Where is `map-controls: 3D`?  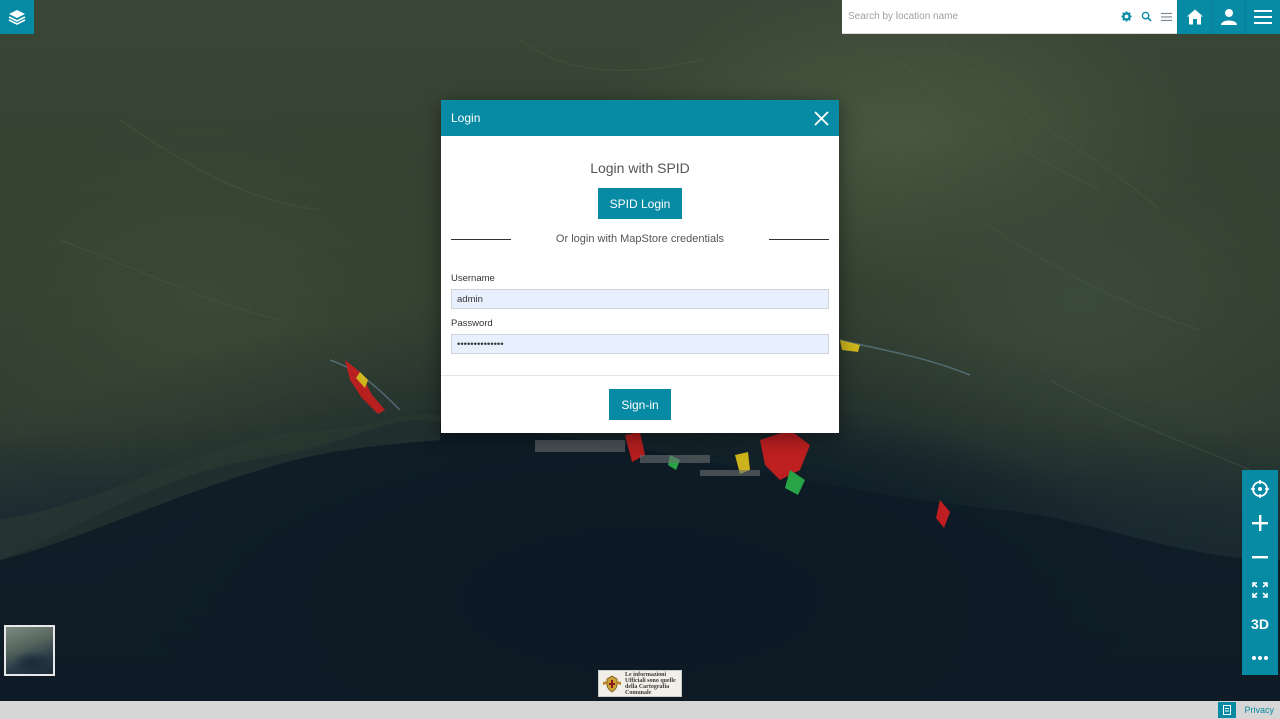 map-controls: 3D is located at coordinates (1260, 572).